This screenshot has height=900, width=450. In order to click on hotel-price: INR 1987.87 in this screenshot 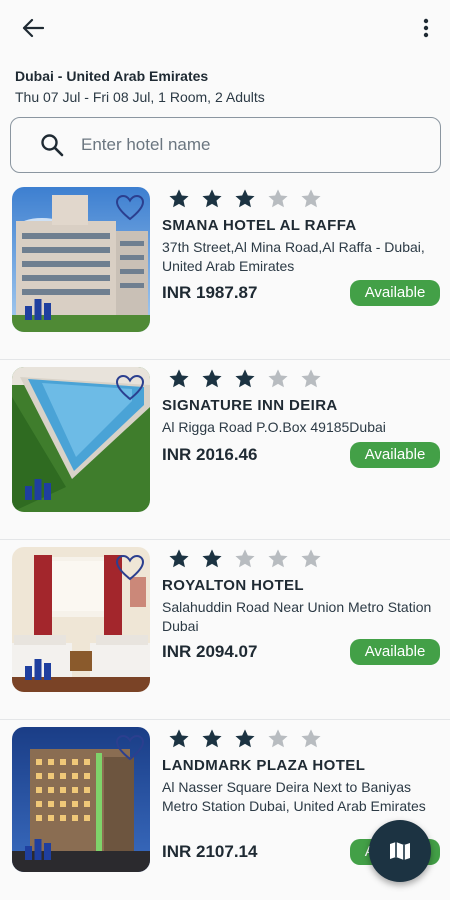, I will do `click(210, 292)`.